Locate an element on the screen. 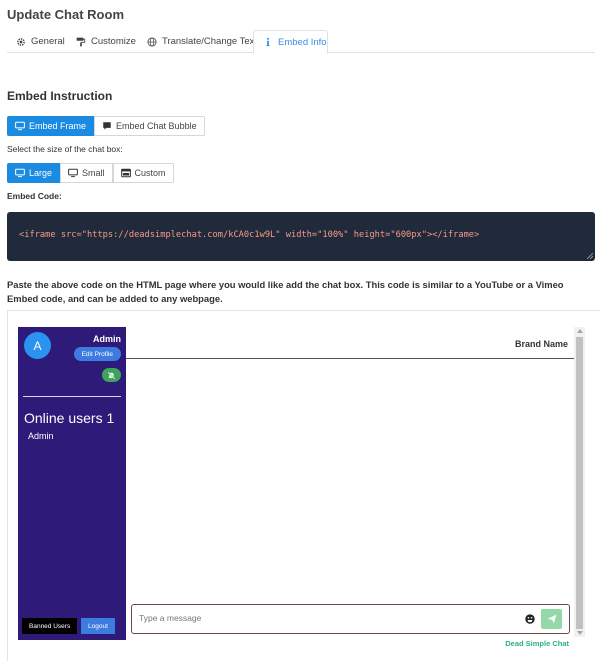 This screenshot has width=600, height=661. avatar: A is located at coordinates (37, 345).